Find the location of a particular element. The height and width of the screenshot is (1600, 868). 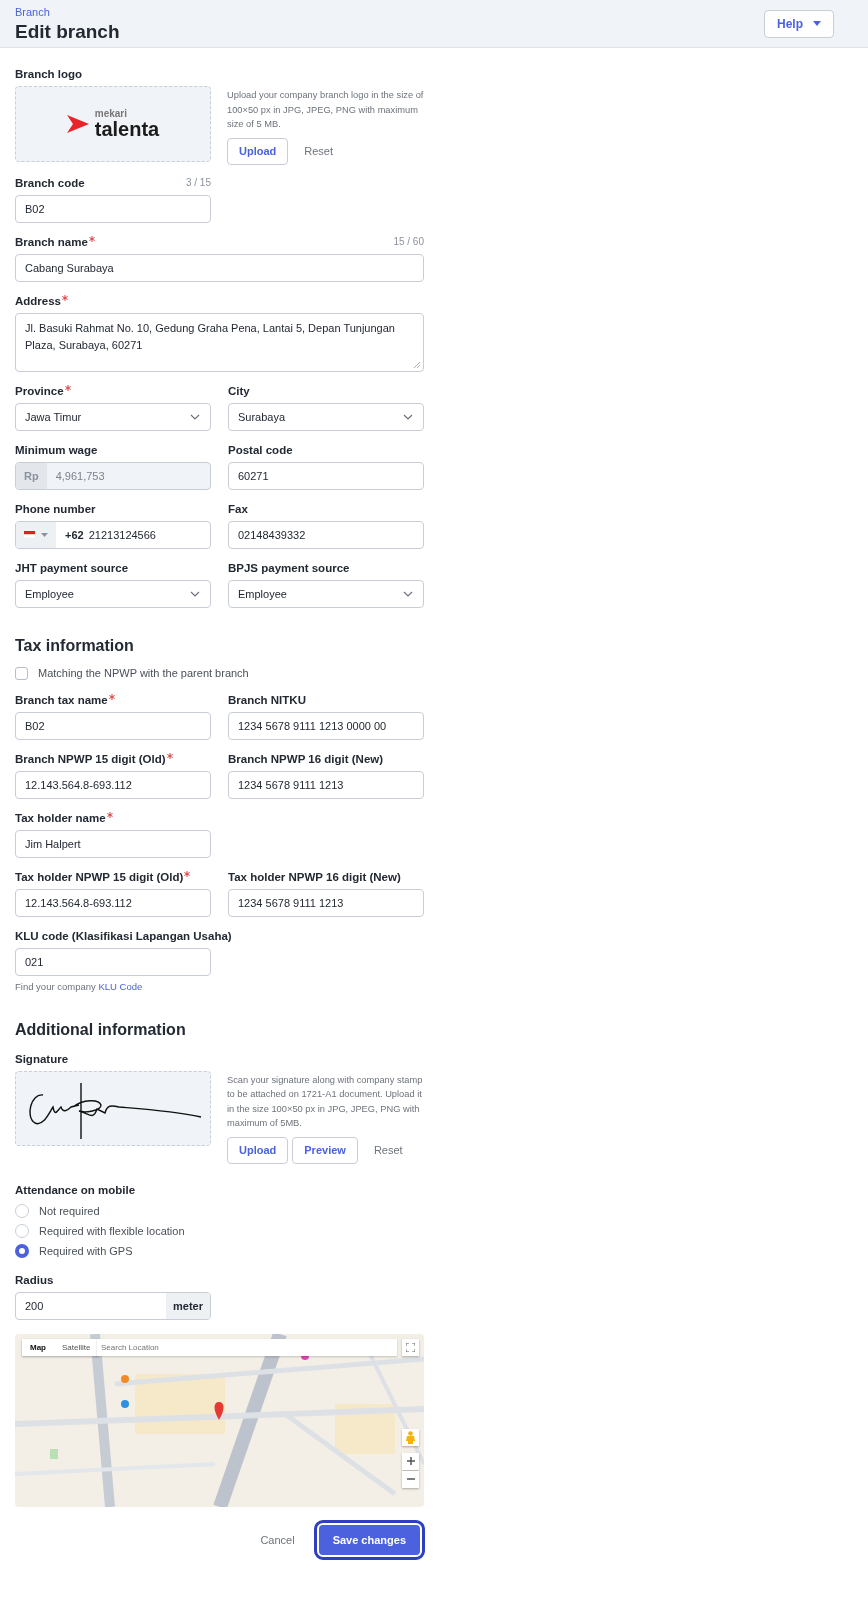

field-label: KLU code (Klasifikasi Lapangan Usaha) is located at coordinates (123, 936).